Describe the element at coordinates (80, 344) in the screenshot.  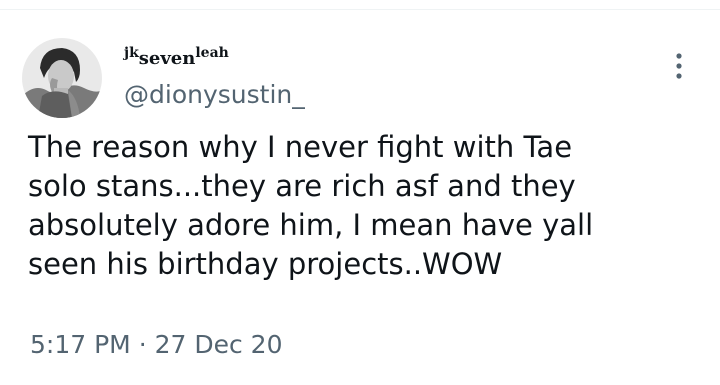
I see `tweet-time: 5:17 PM` at that location.